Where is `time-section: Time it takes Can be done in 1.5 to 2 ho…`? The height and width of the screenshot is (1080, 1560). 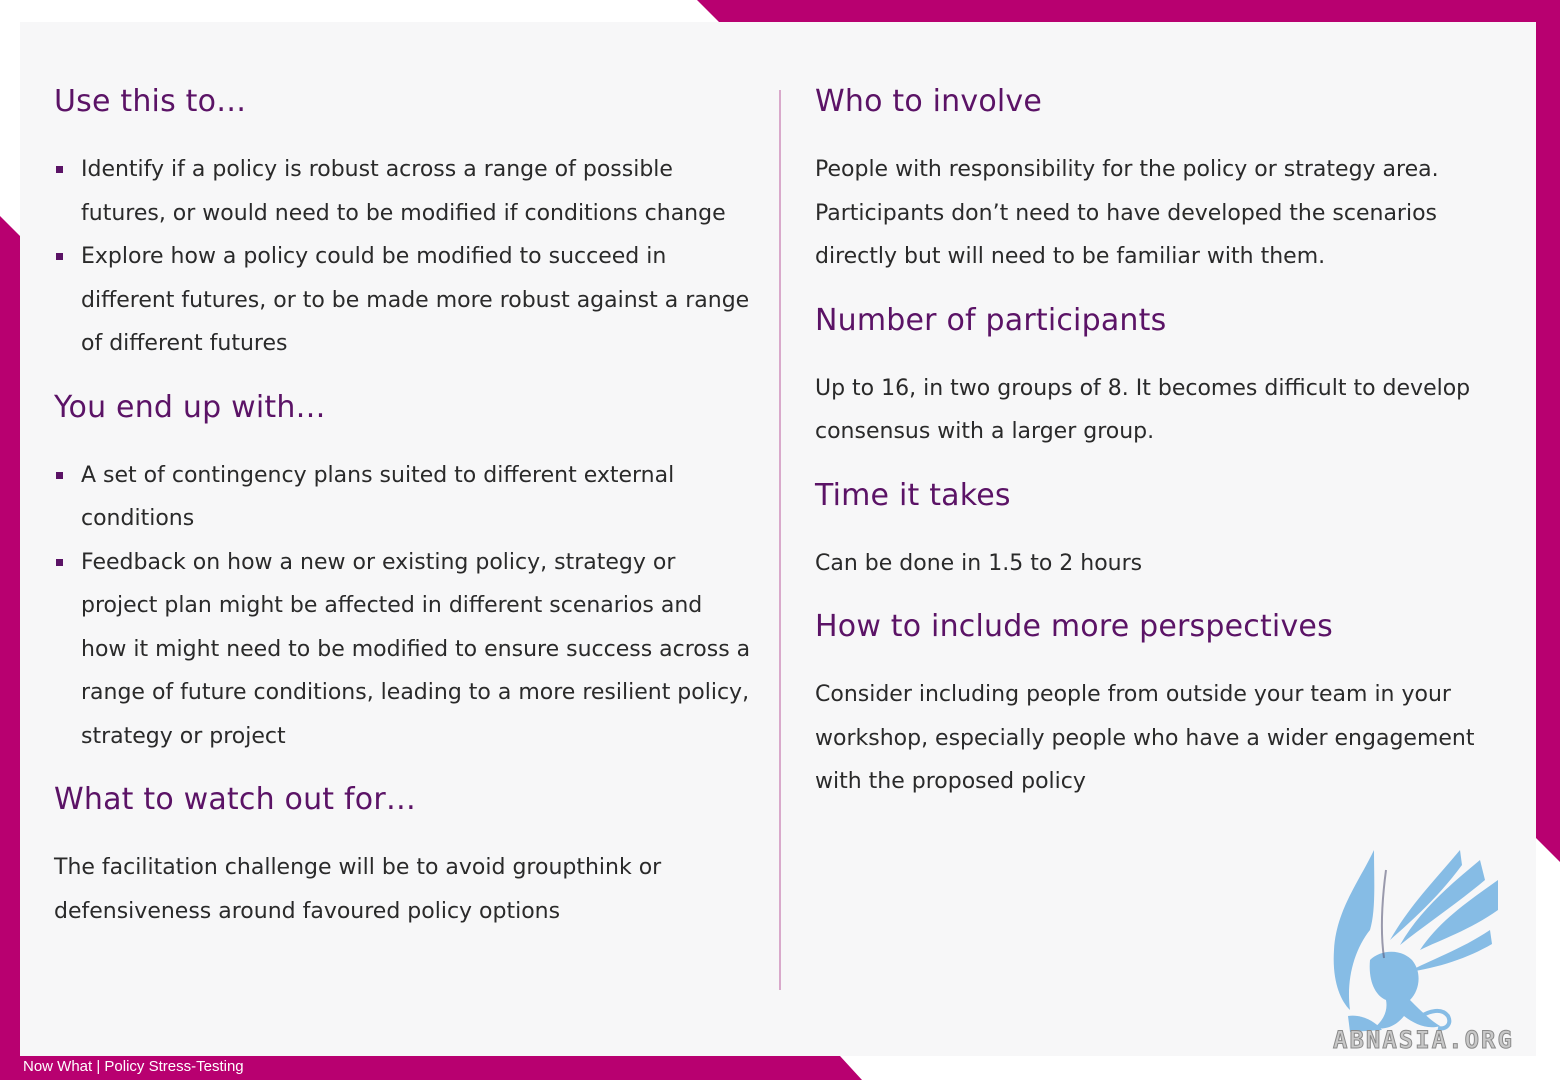 time-section: Time it takes Can be done in 1.5 to 2 ho… is located at coordinates (1155, 532).